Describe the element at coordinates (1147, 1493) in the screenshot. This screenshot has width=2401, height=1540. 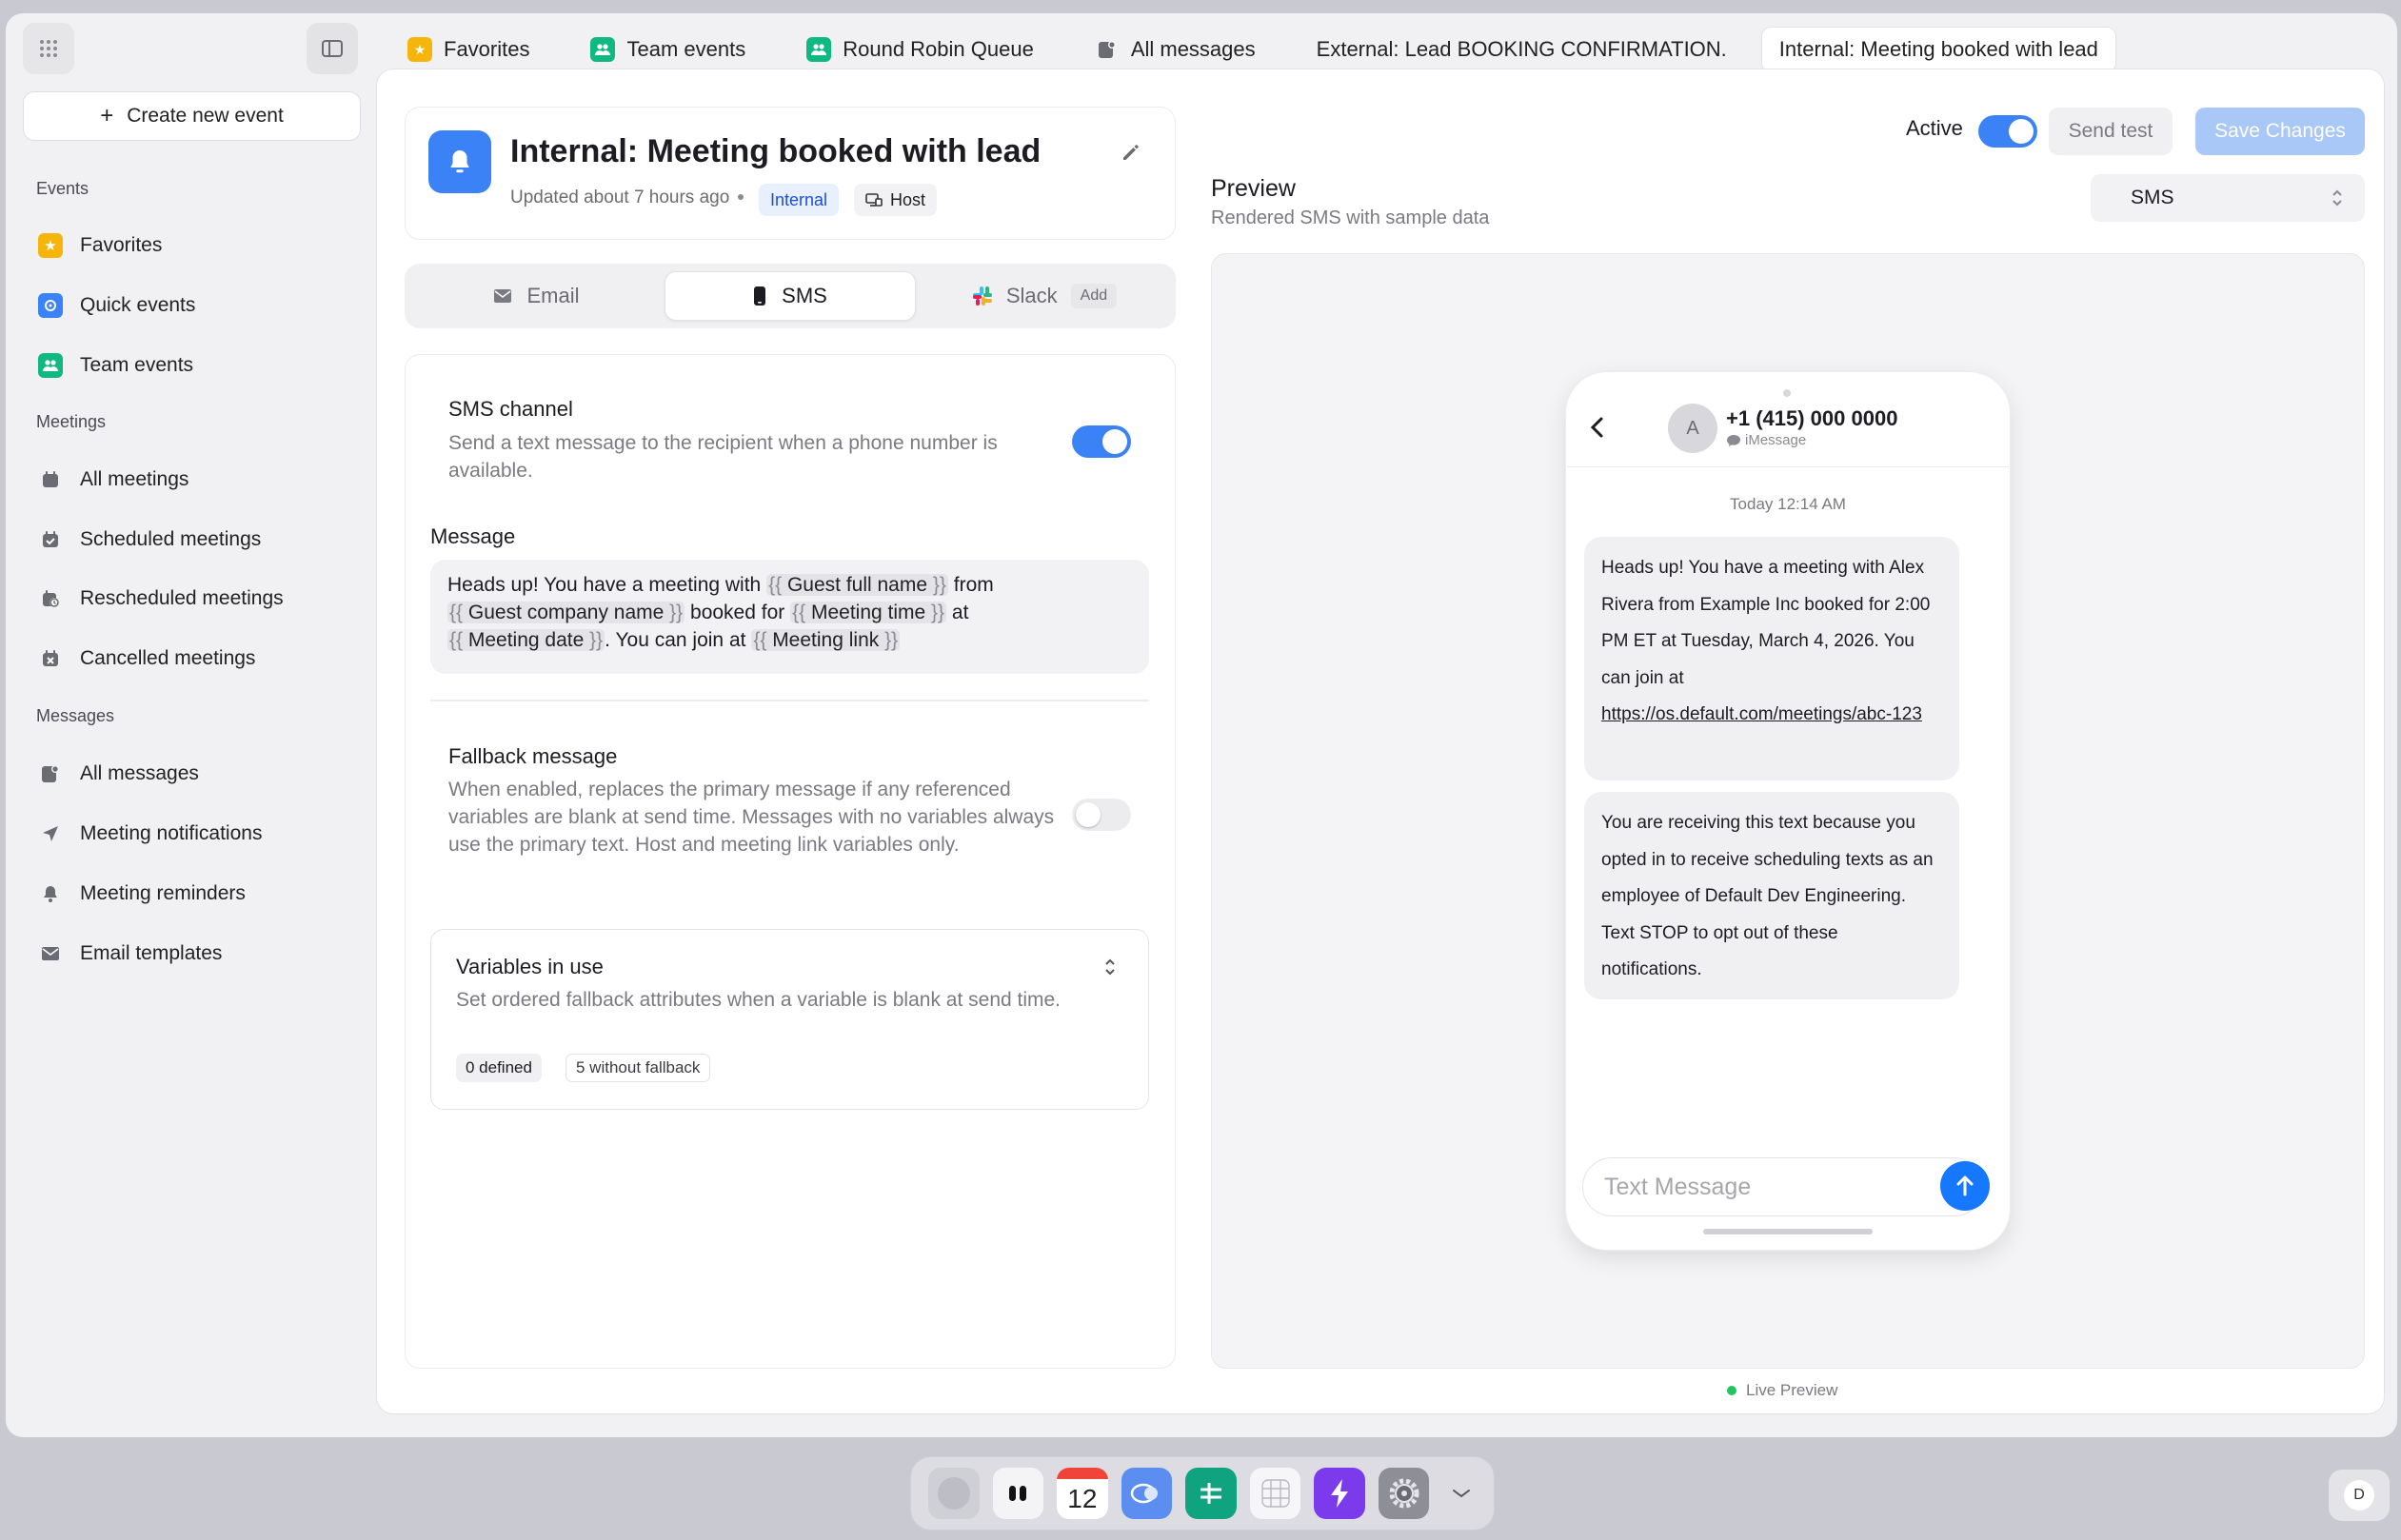
I see `network-app-icon` at that location.